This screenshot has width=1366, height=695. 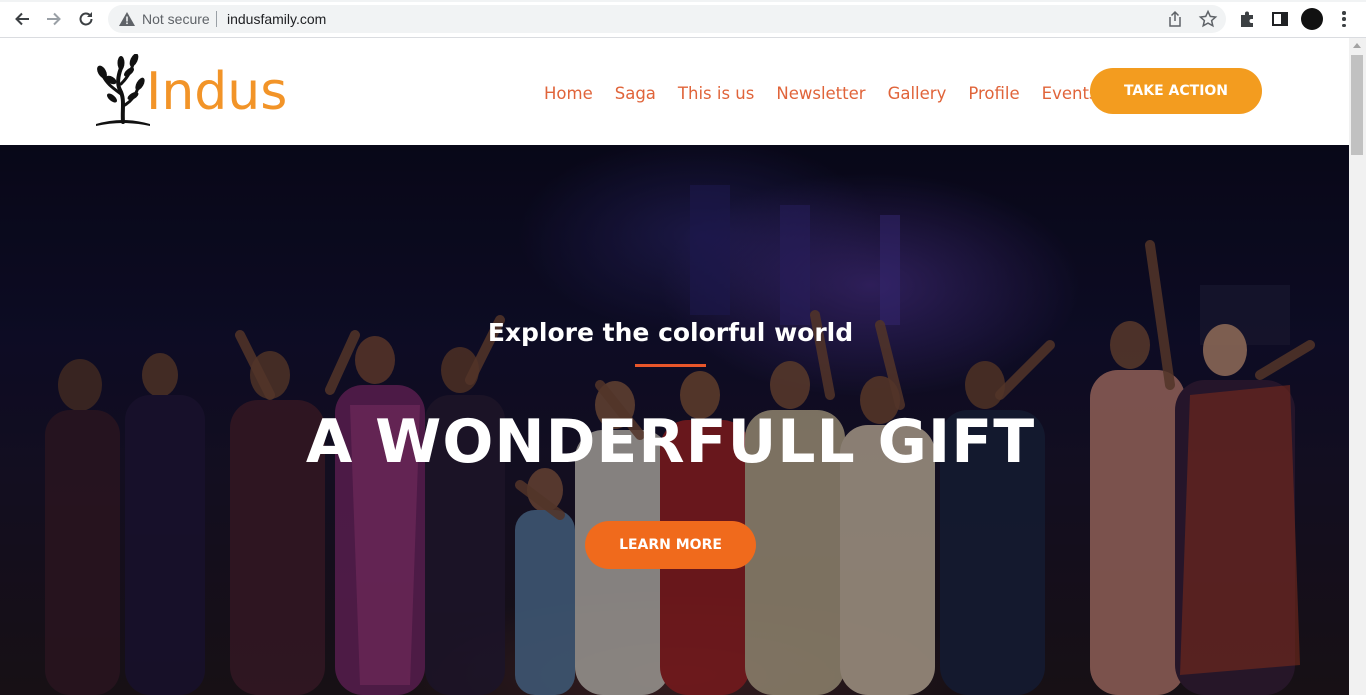 What do you see at coordinates (217, 92) in the screenshot?
I see `logo-wordmark: Indus` at bounding box center [217, 92].